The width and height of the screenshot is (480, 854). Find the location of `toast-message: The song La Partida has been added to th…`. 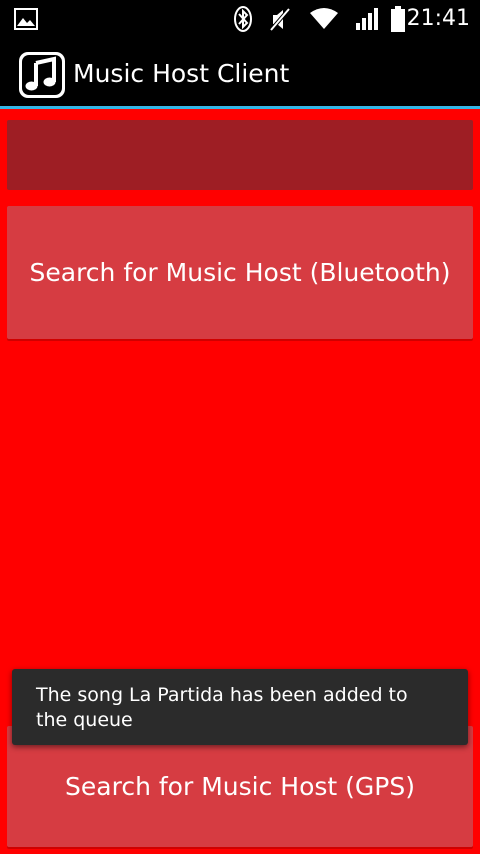

toast-message: The song La Partida has been added to th… is located at coordinates (240, 707).